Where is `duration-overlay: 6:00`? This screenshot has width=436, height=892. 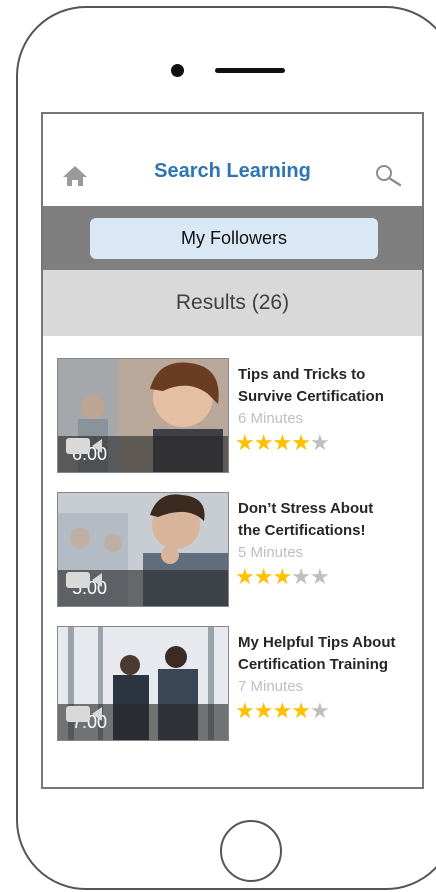
duration-overlay: 6:00 is located at coordinates (143, 454).